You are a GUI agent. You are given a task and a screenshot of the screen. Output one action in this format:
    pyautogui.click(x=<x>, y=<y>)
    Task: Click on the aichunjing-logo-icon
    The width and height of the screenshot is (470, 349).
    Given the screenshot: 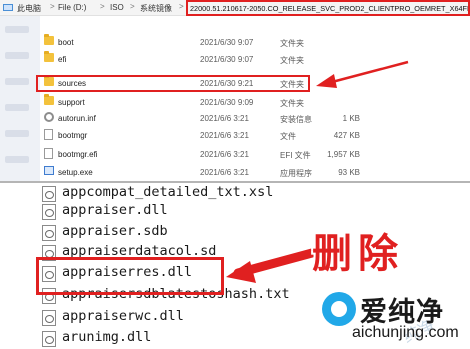 What is the action you would take?
    pyautogui.click(x=339, y=309)
    